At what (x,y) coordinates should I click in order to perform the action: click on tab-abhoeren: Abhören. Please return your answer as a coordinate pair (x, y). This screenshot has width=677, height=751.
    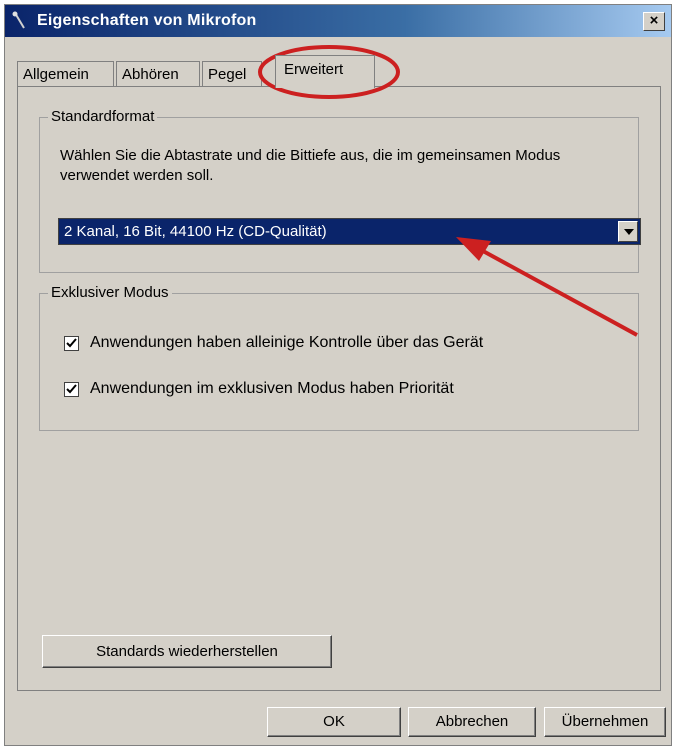
    Looking at the image, I should click on (158, 74).